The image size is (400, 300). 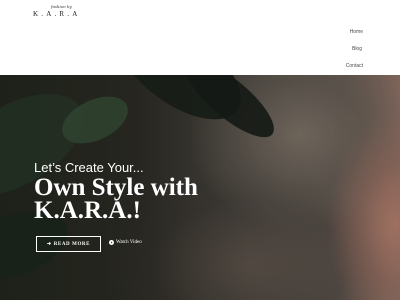 I want to click on nav-item-home: Home, so click(x=356, y=32).